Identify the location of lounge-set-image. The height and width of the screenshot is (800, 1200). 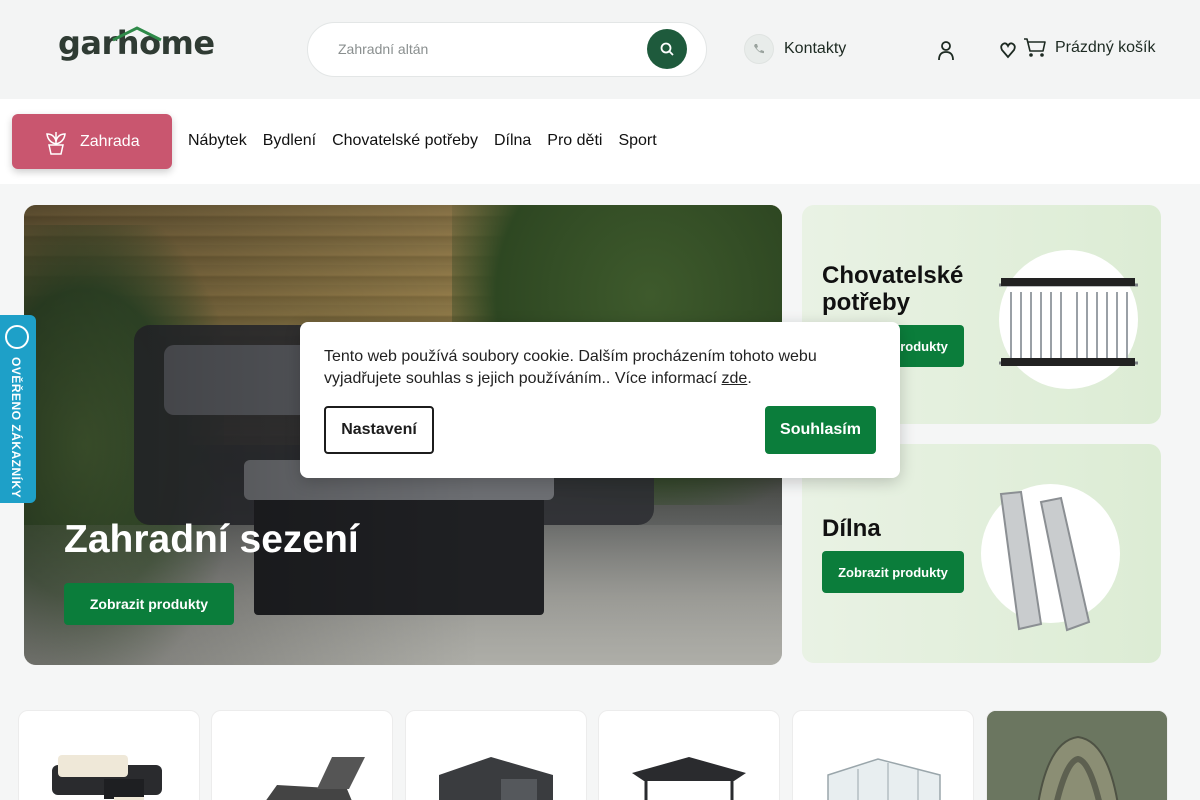
(107, 777).